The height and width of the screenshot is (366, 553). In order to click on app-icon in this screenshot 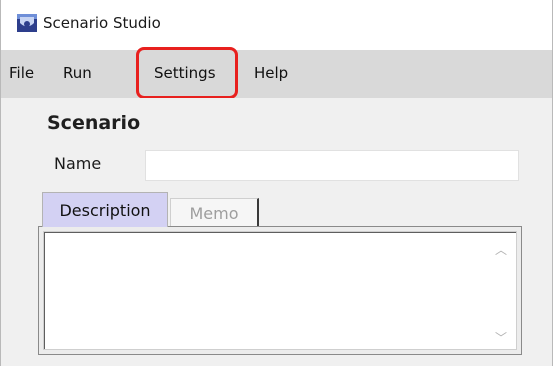, I will do `click(27, 23)`.